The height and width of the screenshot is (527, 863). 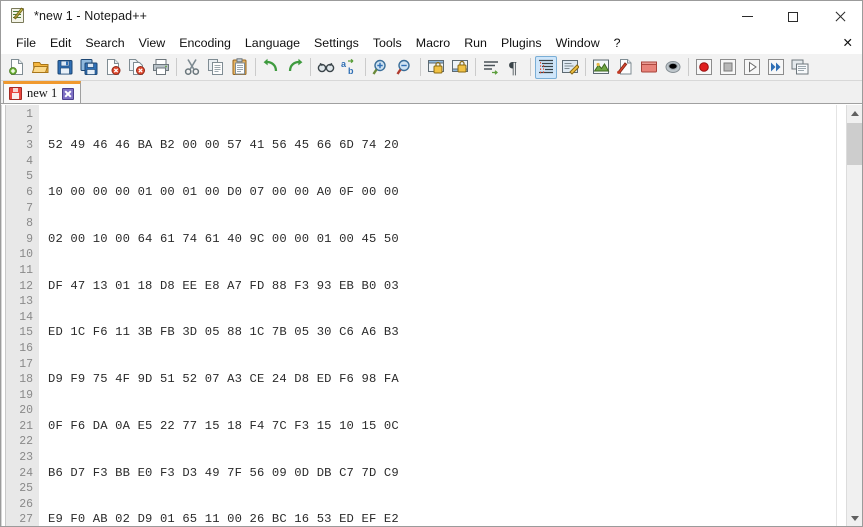 I want to click on copy-icon, so click(x=215, y=67).